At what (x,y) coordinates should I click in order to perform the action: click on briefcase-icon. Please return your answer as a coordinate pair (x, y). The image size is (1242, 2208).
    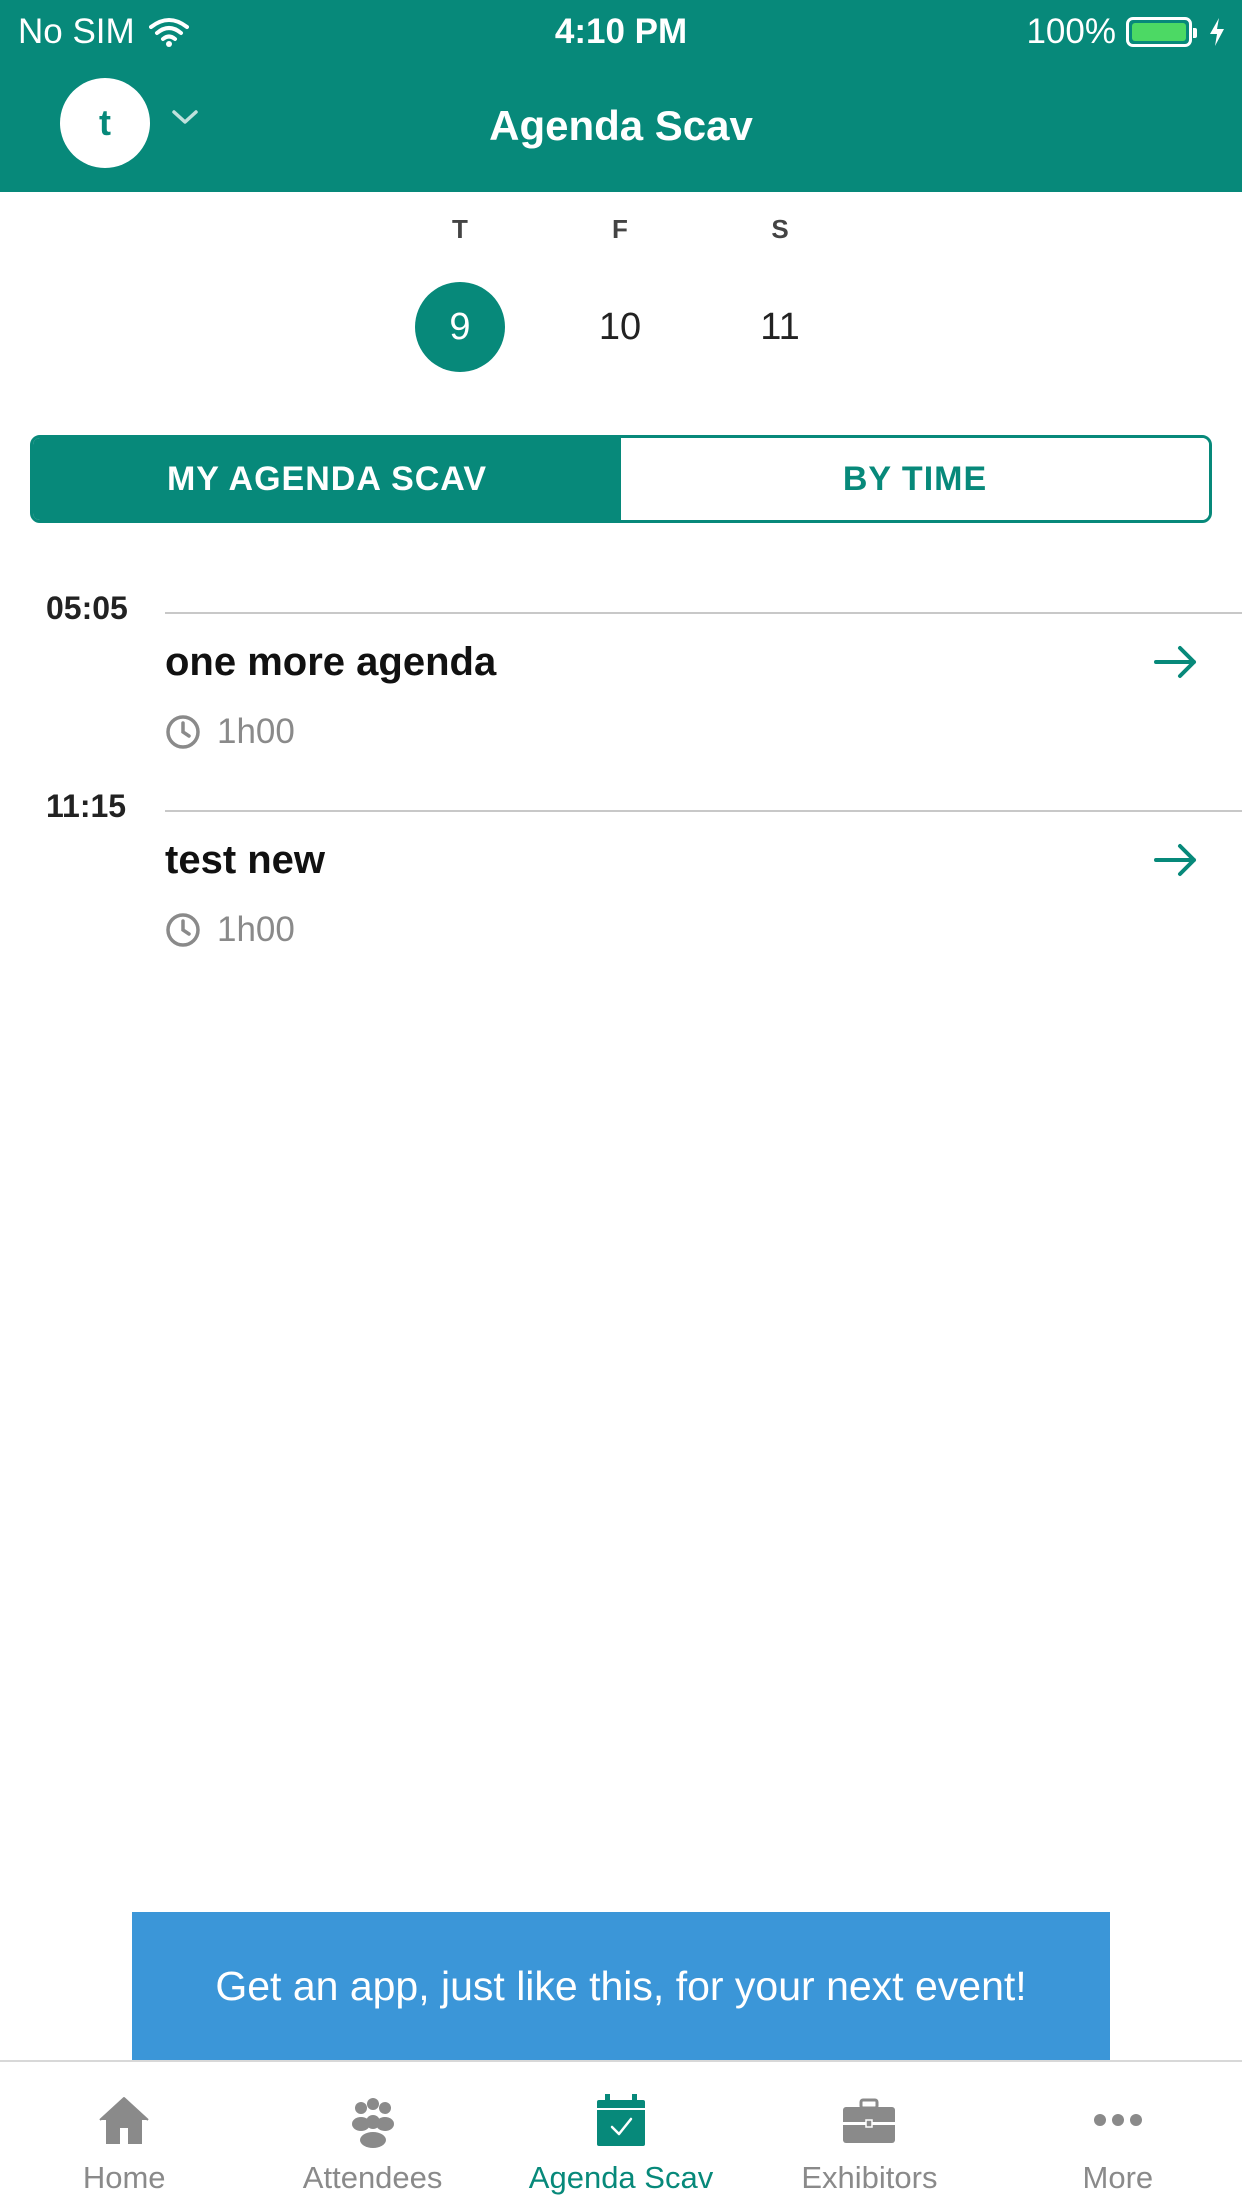
    Looking at the image, I should click on (869, 2120).